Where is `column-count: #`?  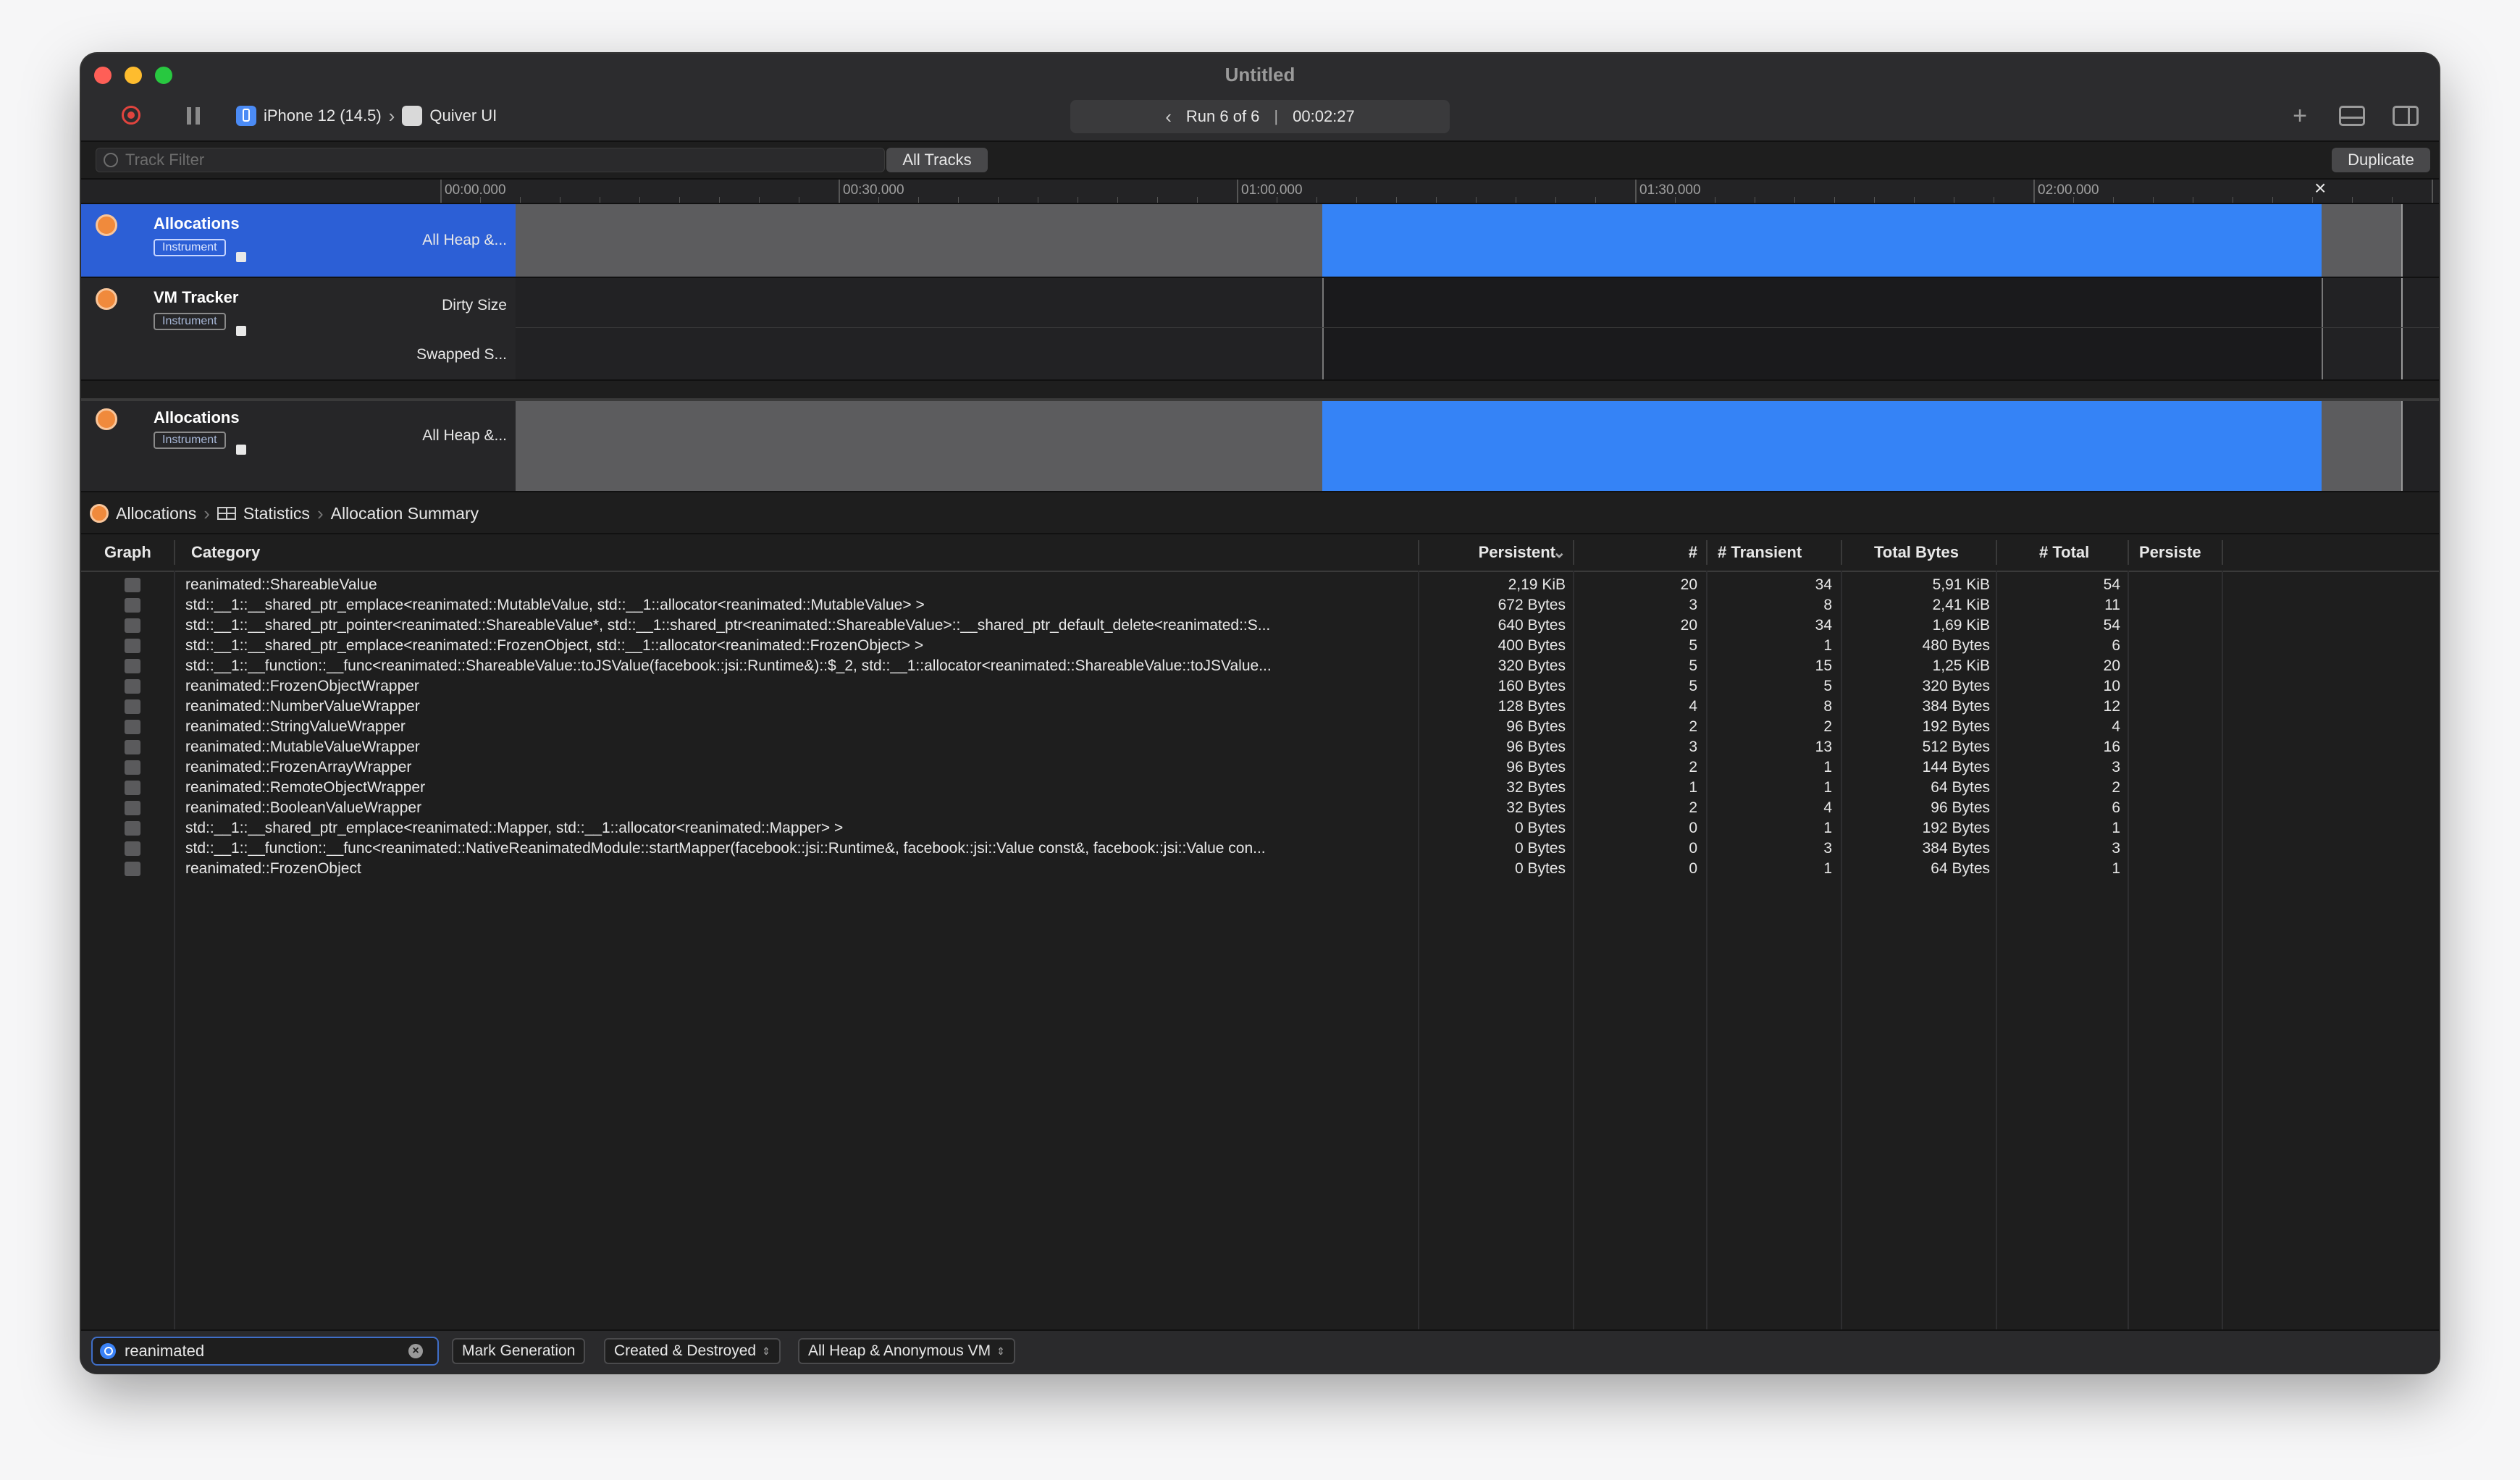 column-count: # is located at coordinates (1638, 552).